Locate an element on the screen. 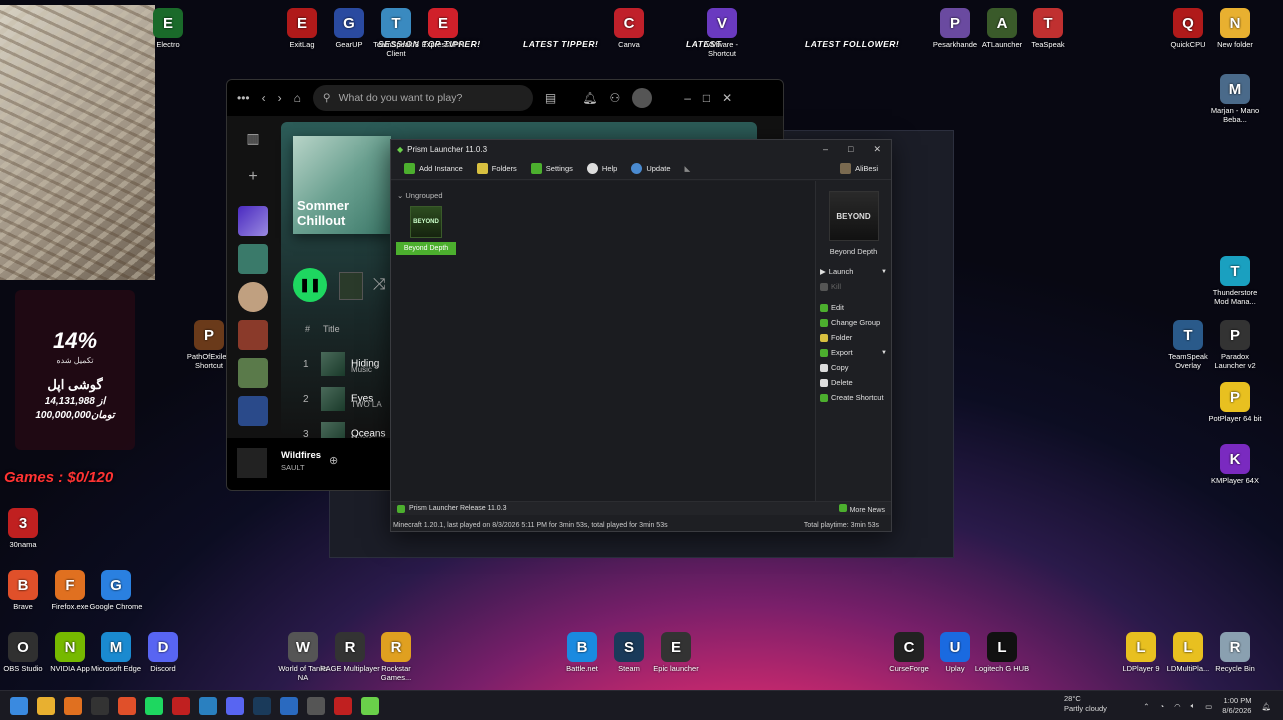 This screenshot has height=720, width=1283. pause-button: ❚❚ is located at coordinates (310, 285).